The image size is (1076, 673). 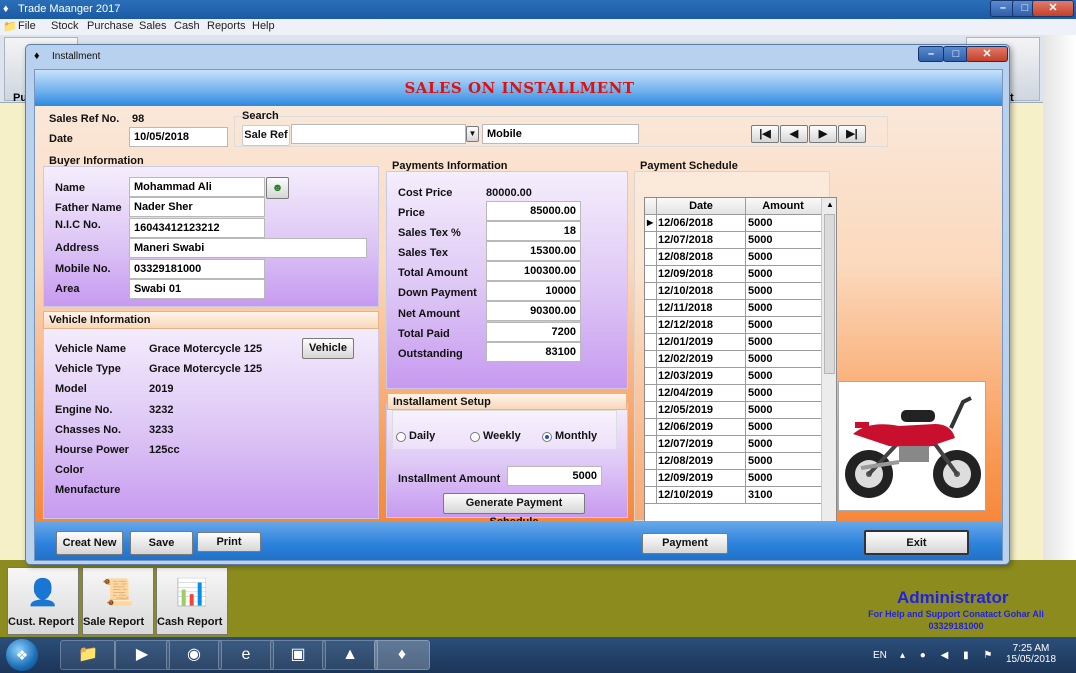 What do you see at coordinates (733, 274) in the screenshot?
I see `table-row: 12/09/2018 5000` at bounding box center [733, 274].